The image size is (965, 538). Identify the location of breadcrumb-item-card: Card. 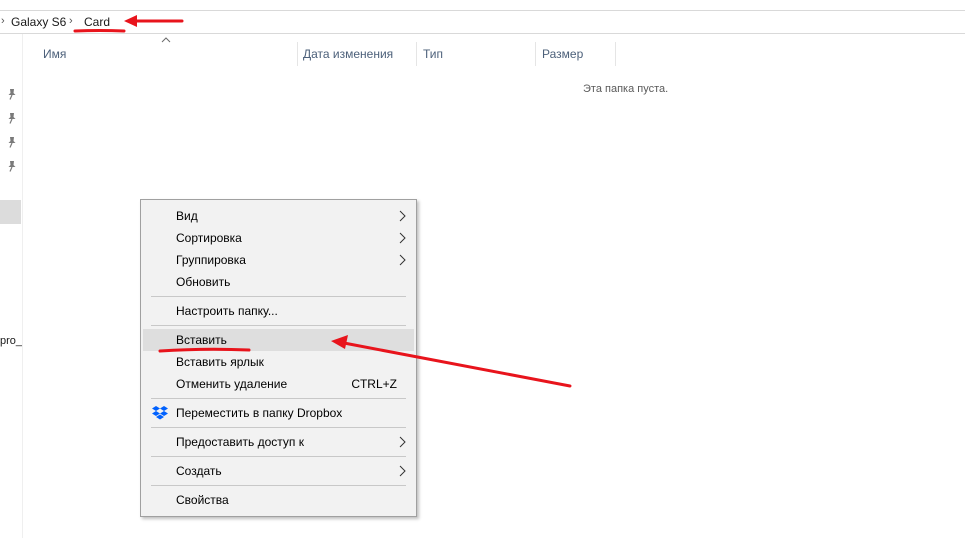
(97, 22).